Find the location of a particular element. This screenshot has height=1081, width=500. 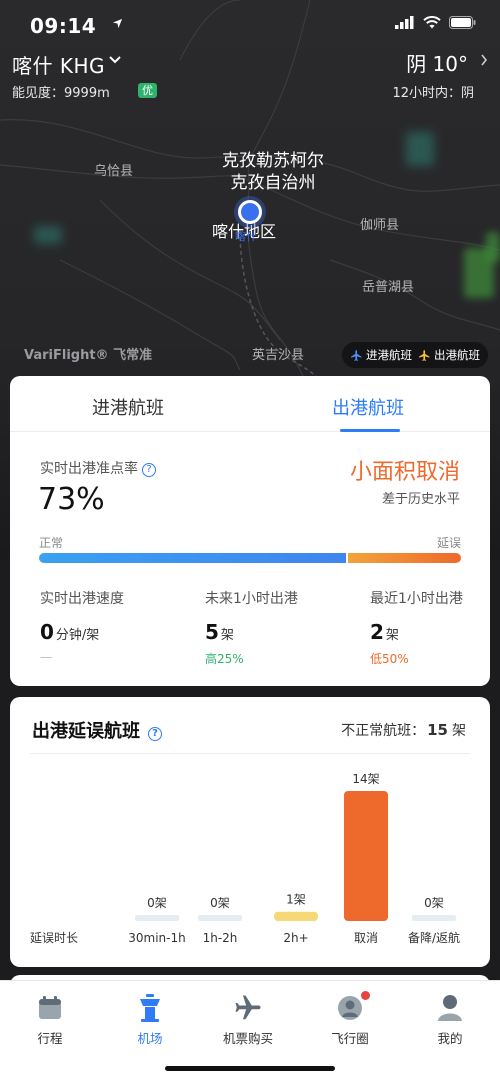

variflight-logo: VariFlight® 飞常准 is located at coordinates (88, 355).